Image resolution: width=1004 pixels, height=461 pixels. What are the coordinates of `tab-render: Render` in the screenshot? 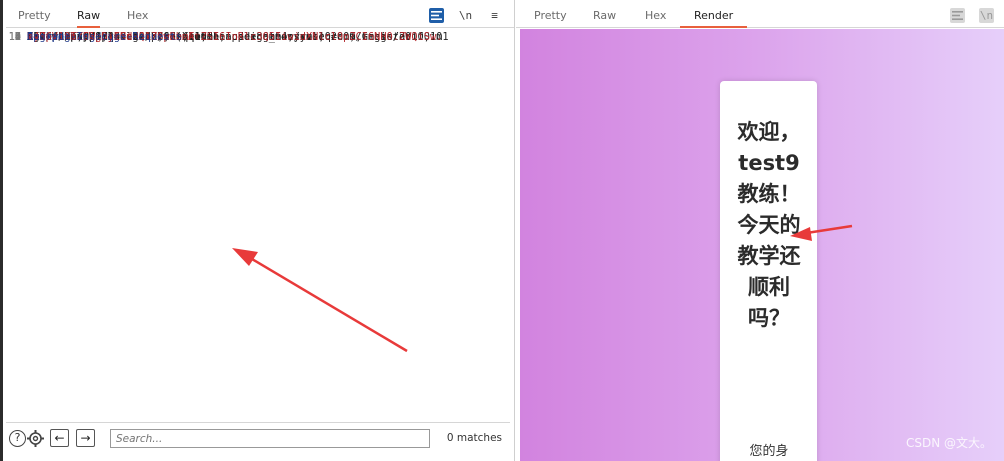 It's located at (714, 18).